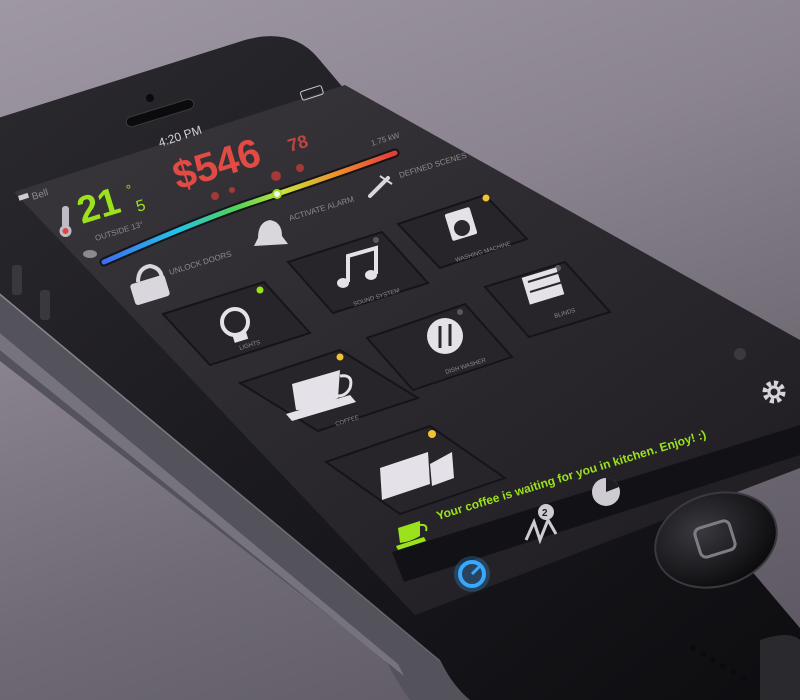 The height and width of the screenshot is (700, 800). Describe the element at coordinates (445, 336) in the screenshot. I see `fork-knife-icon` at that location.